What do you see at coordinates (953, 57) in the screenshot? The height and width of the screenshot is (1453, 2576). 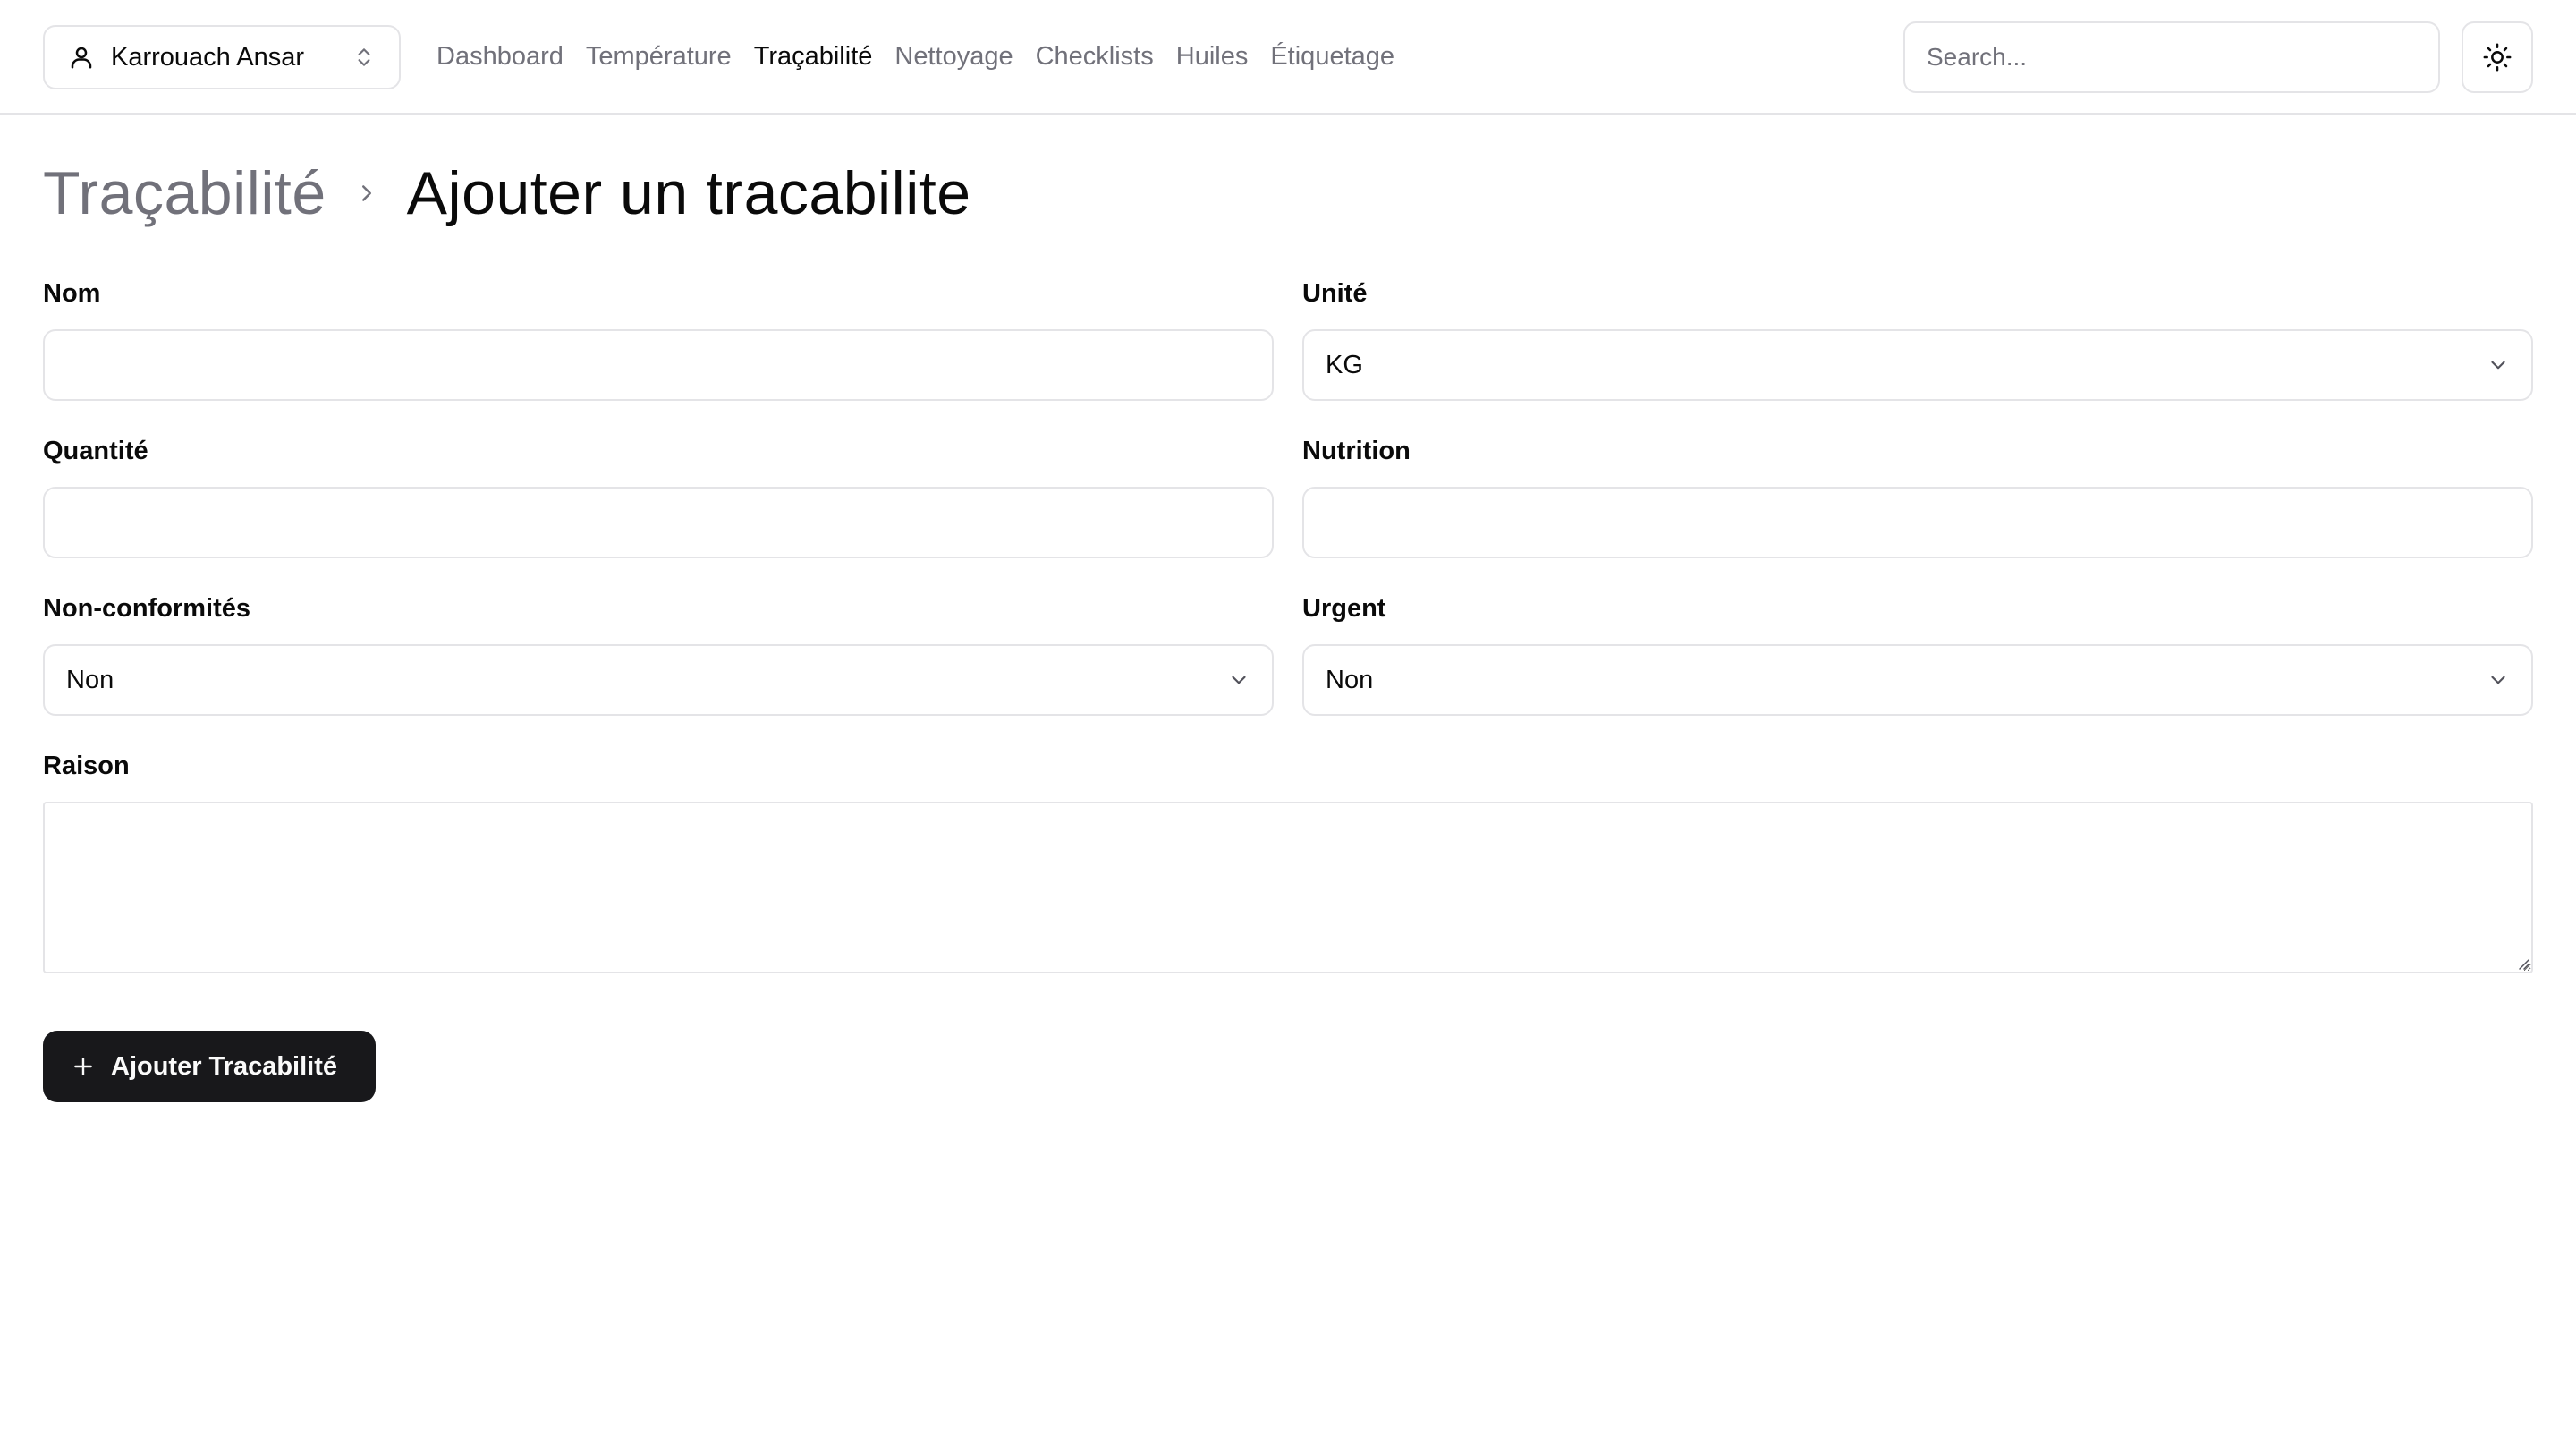 I see `nav-item-nettoyage: Nettoyage` at bounding box center [953, 57].